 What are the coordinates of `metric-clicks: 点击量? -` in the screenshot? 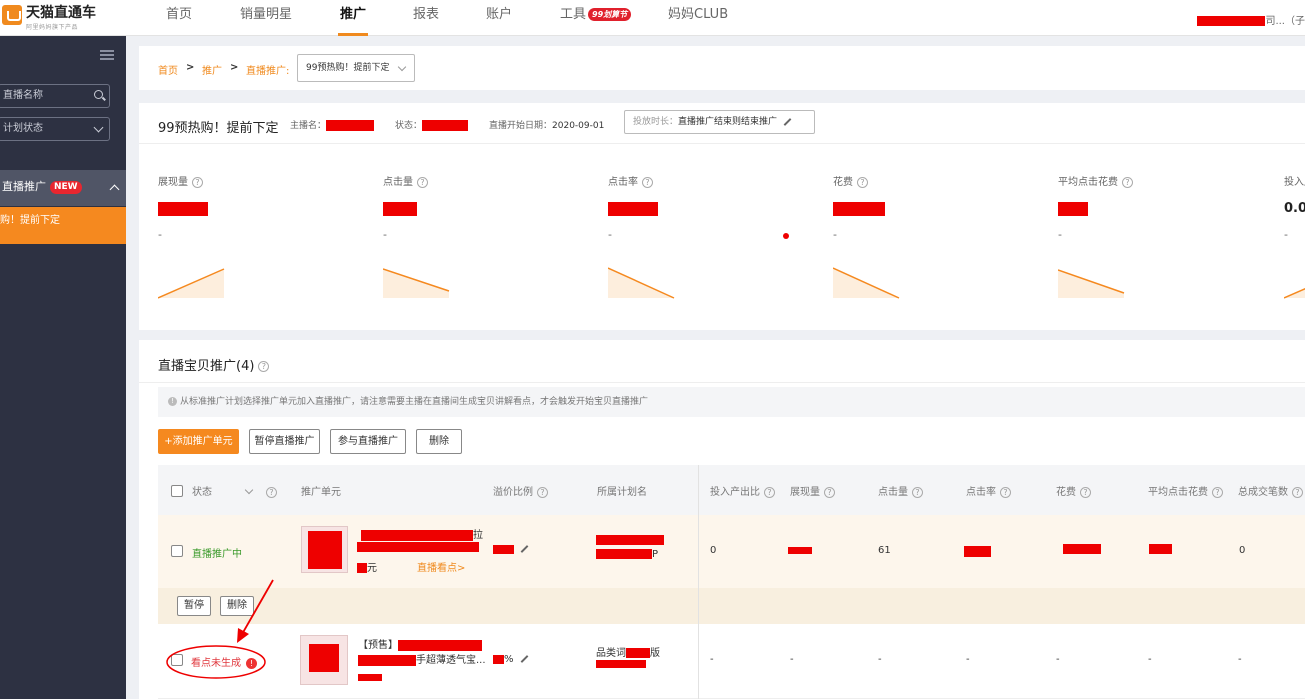 It's located at (493, 240).